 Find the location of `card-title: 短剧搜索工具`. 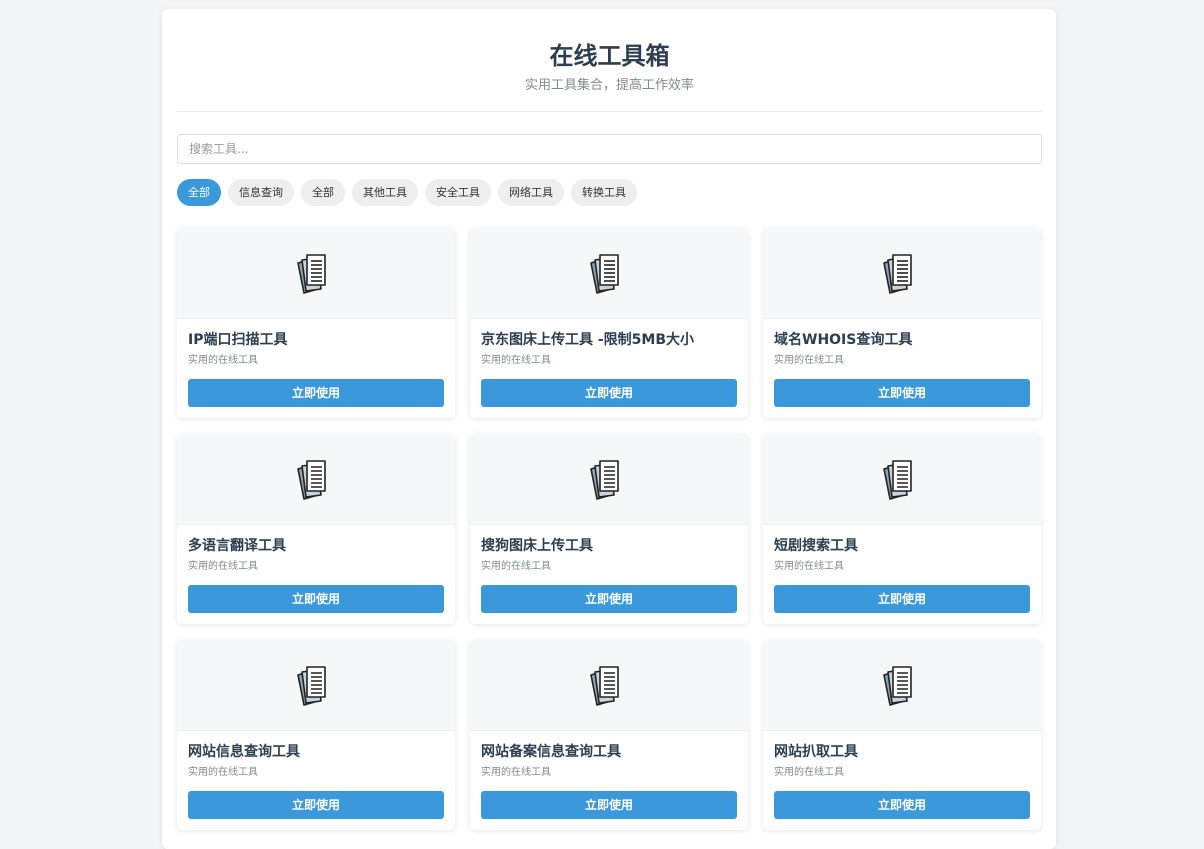

card-title: 短剧搜索工具 is located at coordinates (816, 546).